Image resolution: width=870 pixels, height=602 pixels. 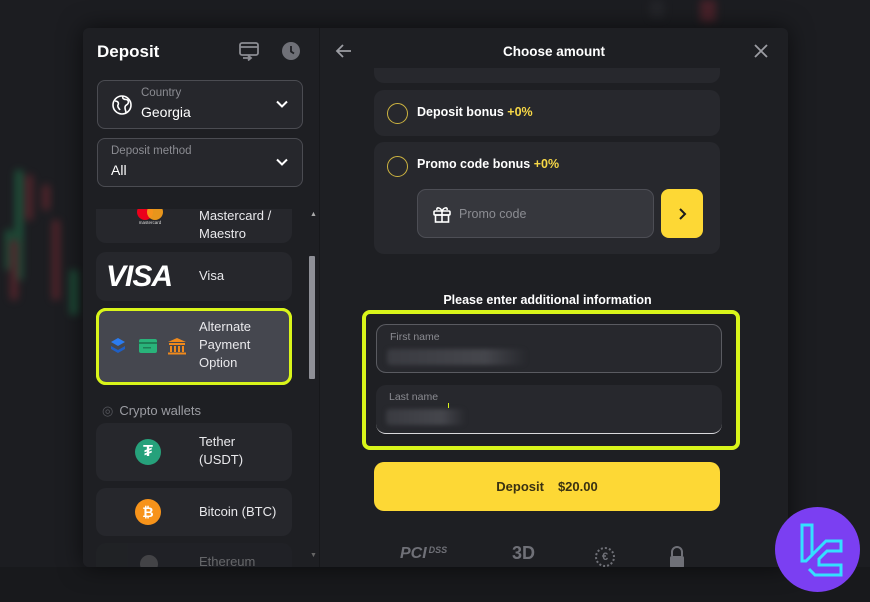 I want to click on promo-bonus-value: +0%, so click(x=546, y=164).